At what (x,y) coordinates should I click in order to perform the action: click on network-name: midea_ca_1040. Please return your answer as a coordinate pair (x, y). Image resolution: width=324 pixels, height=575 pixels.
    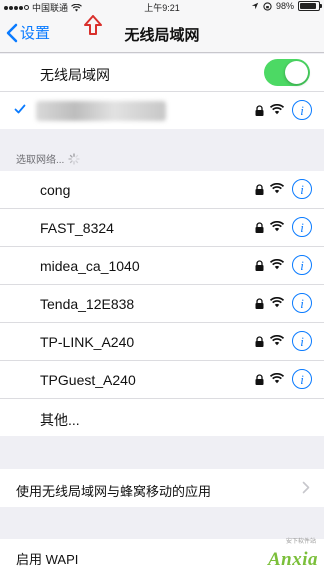
    Looking at the image, I should click on (90, 266).